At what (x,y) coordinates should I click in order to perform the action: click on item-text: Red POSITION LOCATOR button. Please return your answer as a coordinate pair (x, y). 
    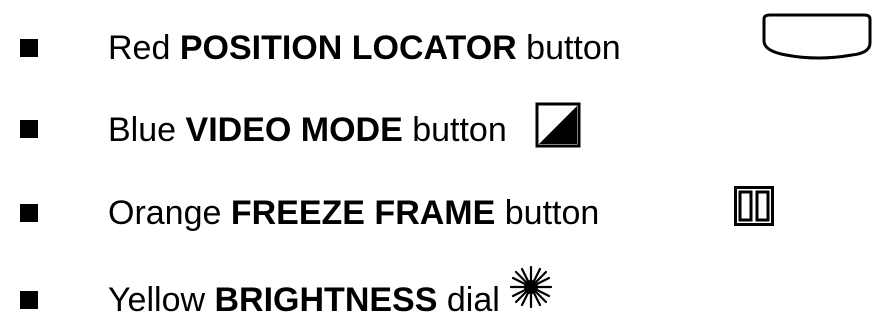
    Looking at the image, I should click on (364, 48).